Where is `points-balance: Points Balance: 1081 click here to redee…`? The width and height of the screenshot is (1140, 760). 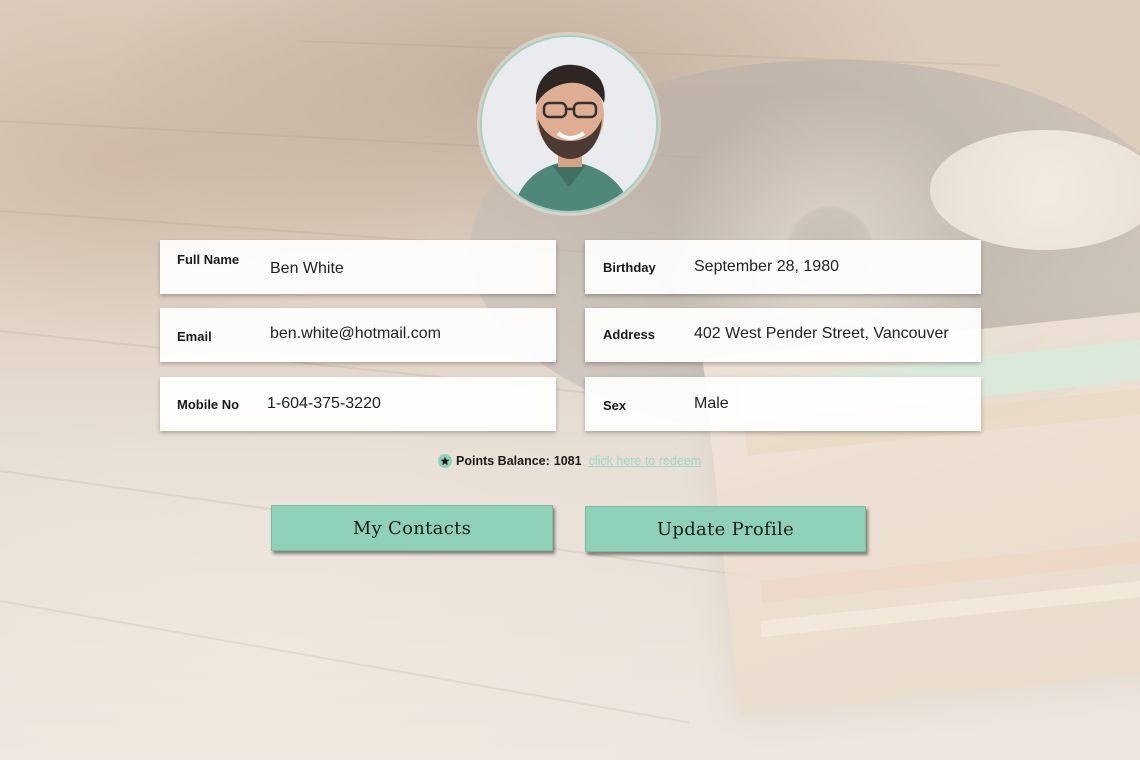 points-balance: Points Balance: 1081 click here to redee… is located at coordinates (569, 461).